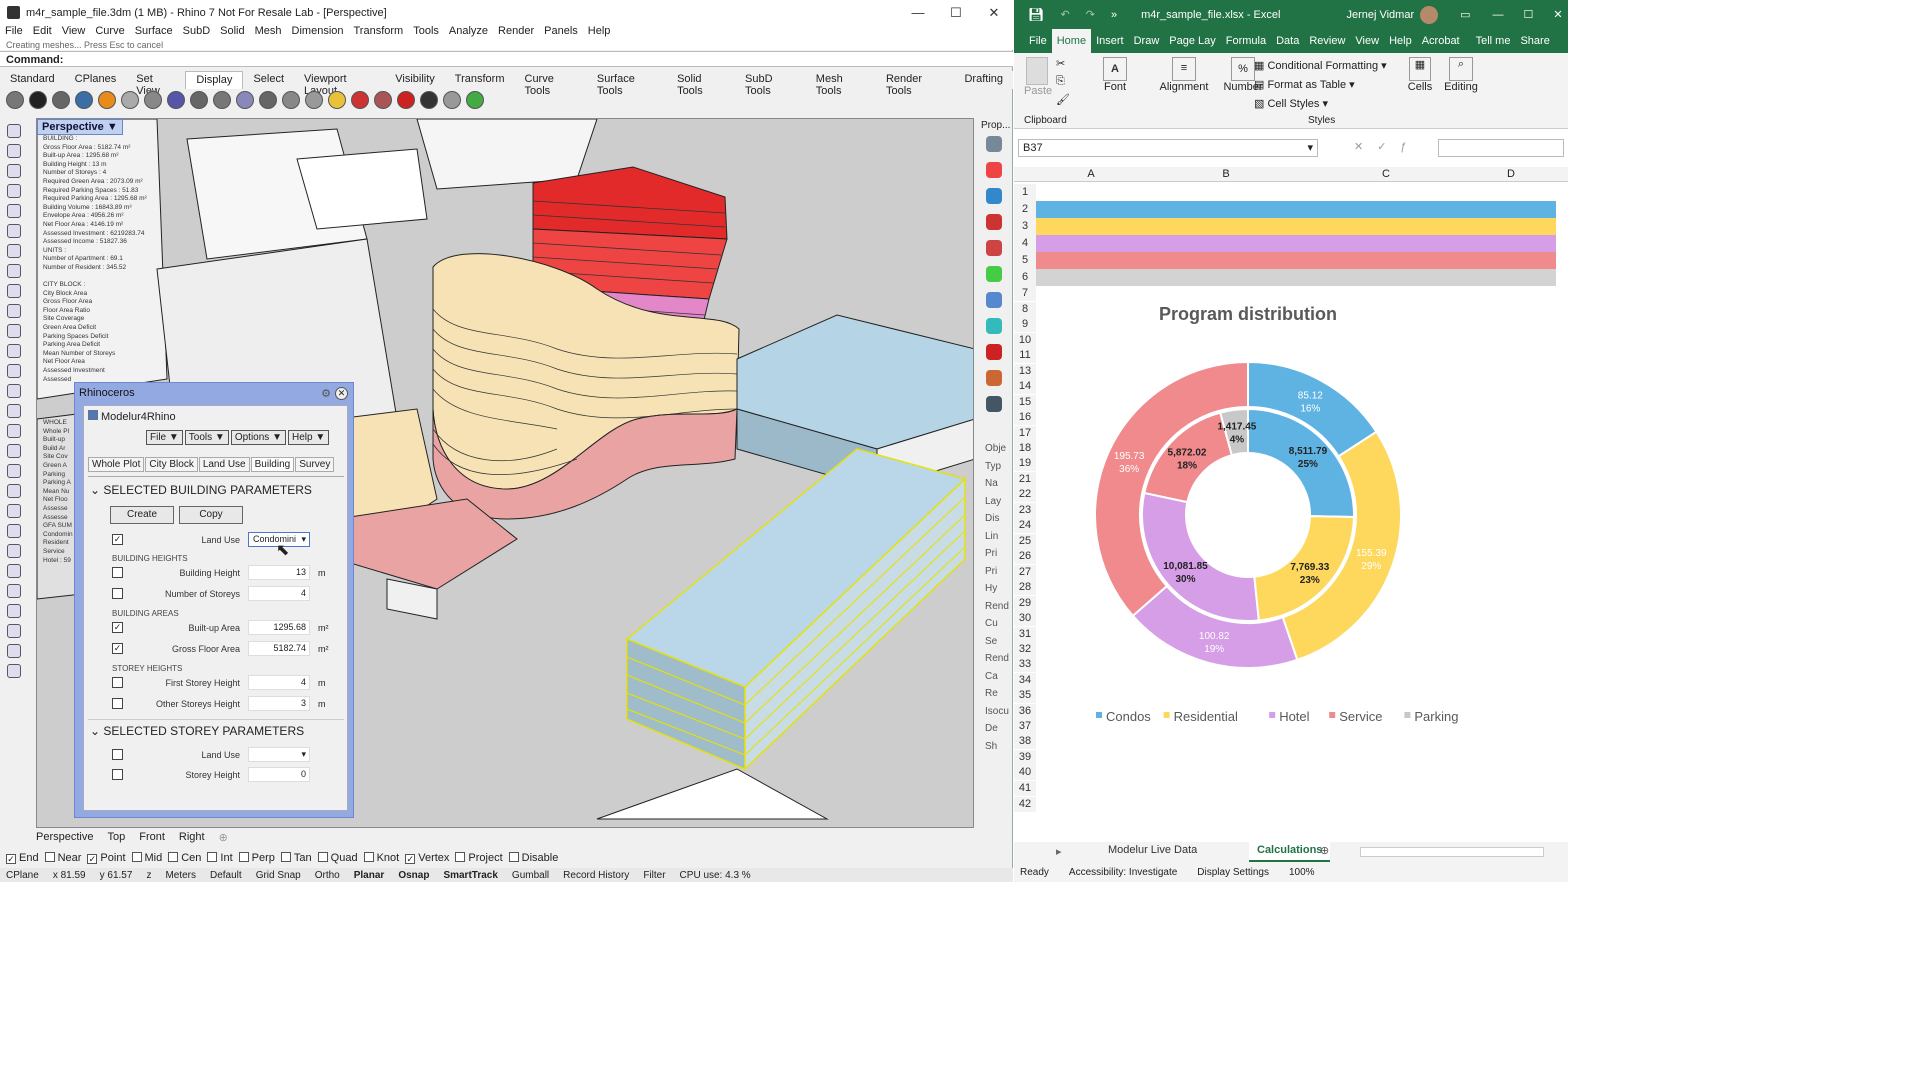  I want to click on row-number: 15, so click(1025, 402).